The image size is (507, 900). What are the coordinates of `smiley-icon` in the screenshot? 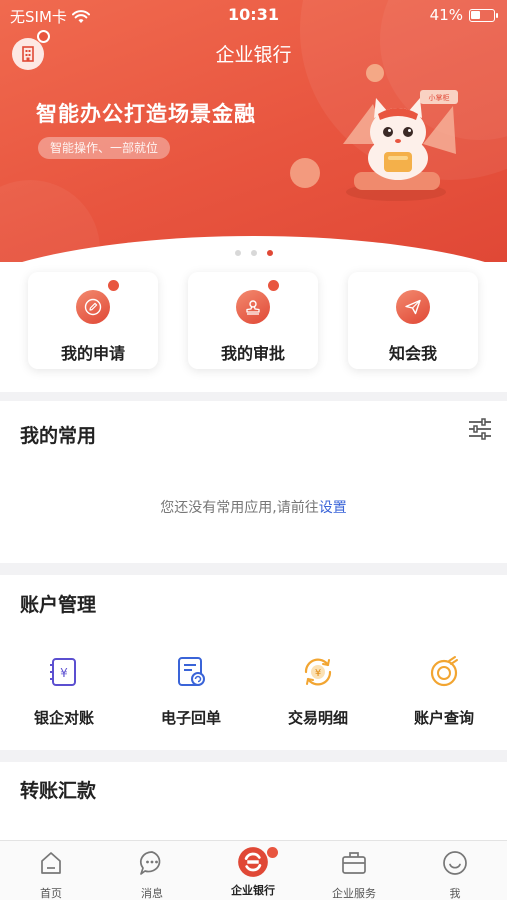 It's located at (455, 863).